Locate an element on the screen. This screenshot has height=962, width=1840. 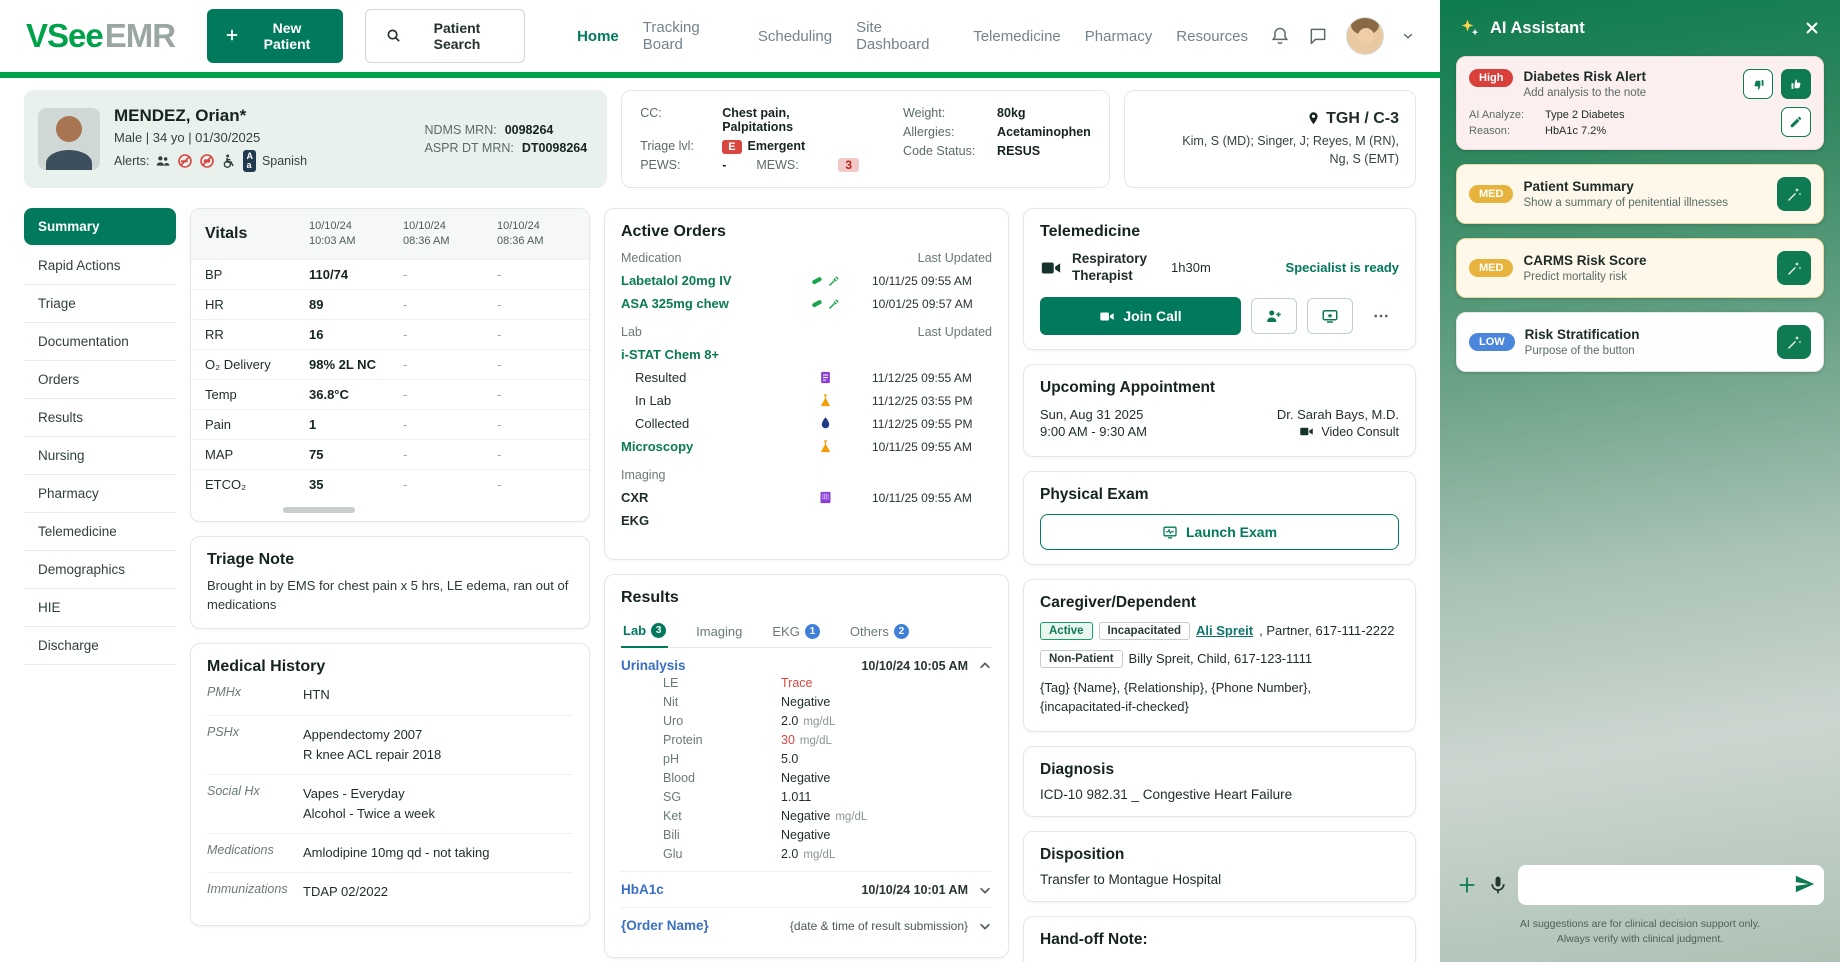
nav-link-telemedicine: Telemedicine is located at coordinates (1017, 36).